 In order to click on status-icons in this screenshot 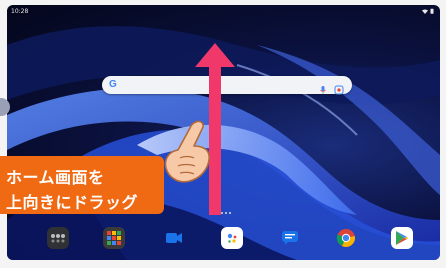, I will do `click(428, 12)`.